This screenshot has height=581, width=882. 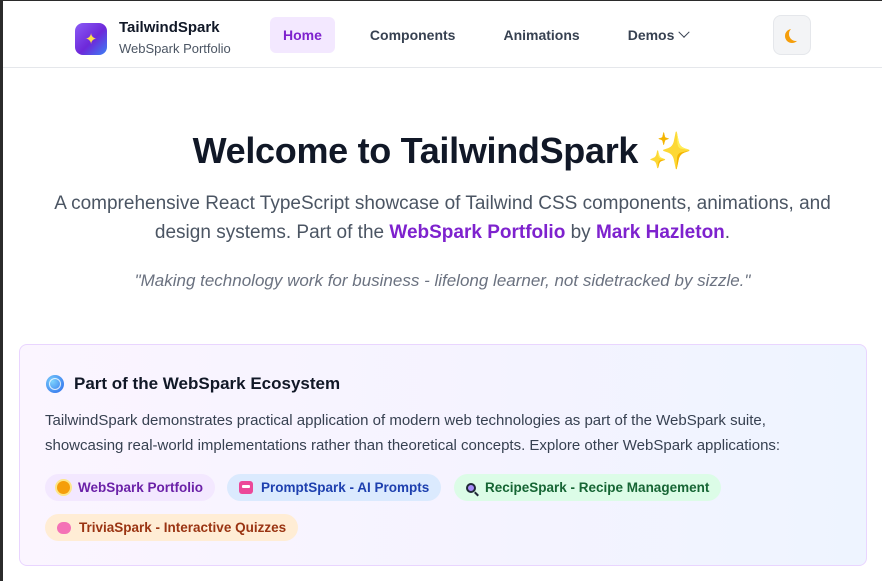 I want to click on hero-description-mid: by, so click(x=580, y=232).